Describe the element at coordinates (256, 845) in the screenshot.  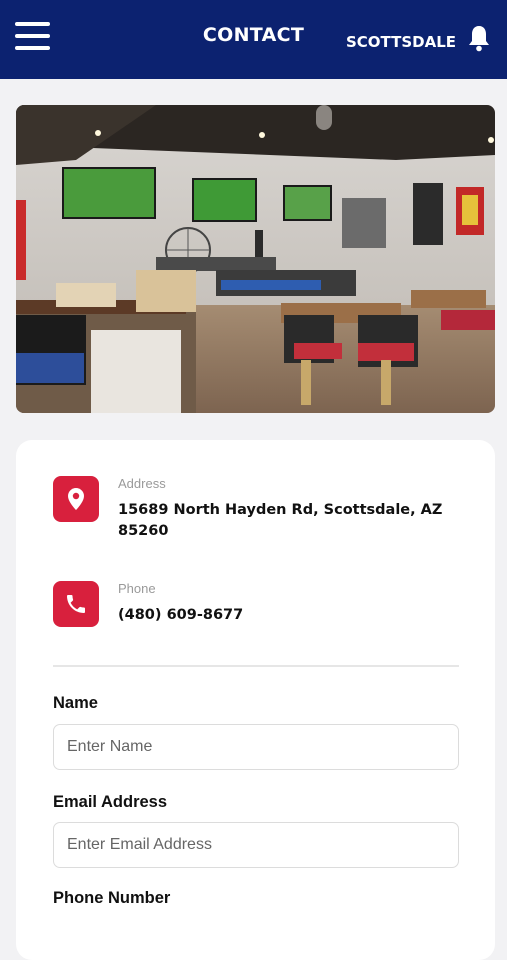
I see `email-input` at that location.